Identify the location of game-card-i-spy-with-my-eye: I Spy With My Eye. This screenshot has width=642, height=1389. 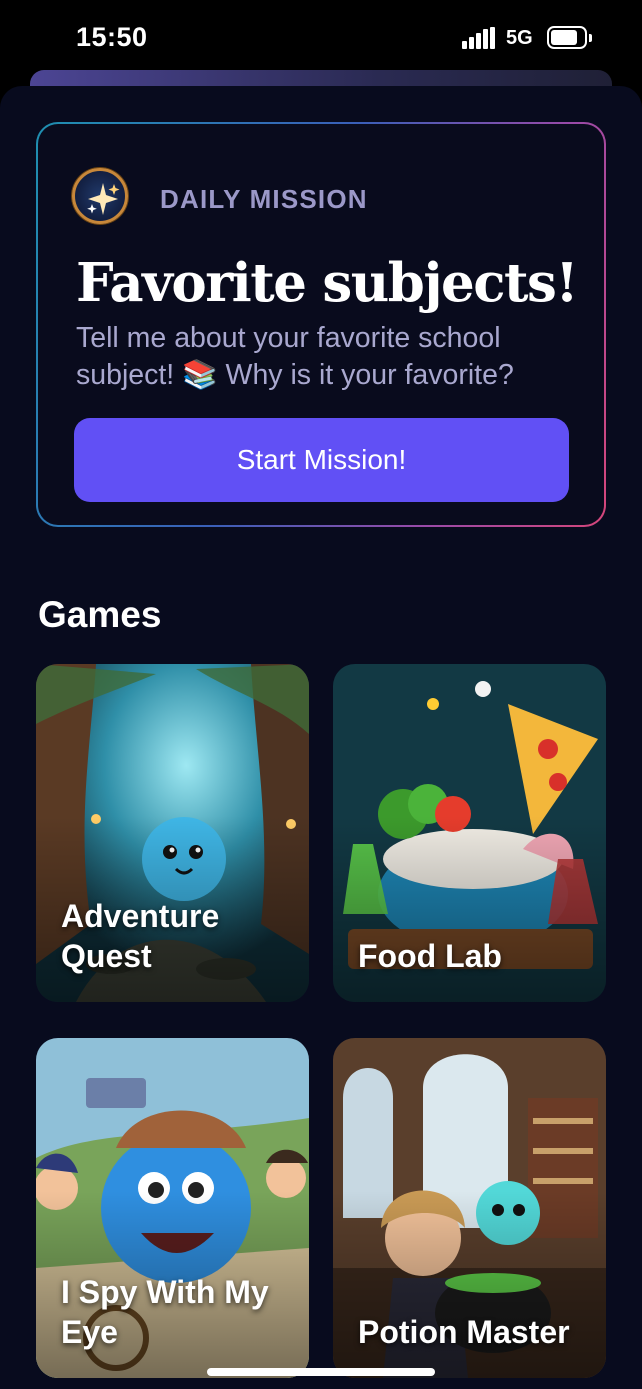
(172, 1208).